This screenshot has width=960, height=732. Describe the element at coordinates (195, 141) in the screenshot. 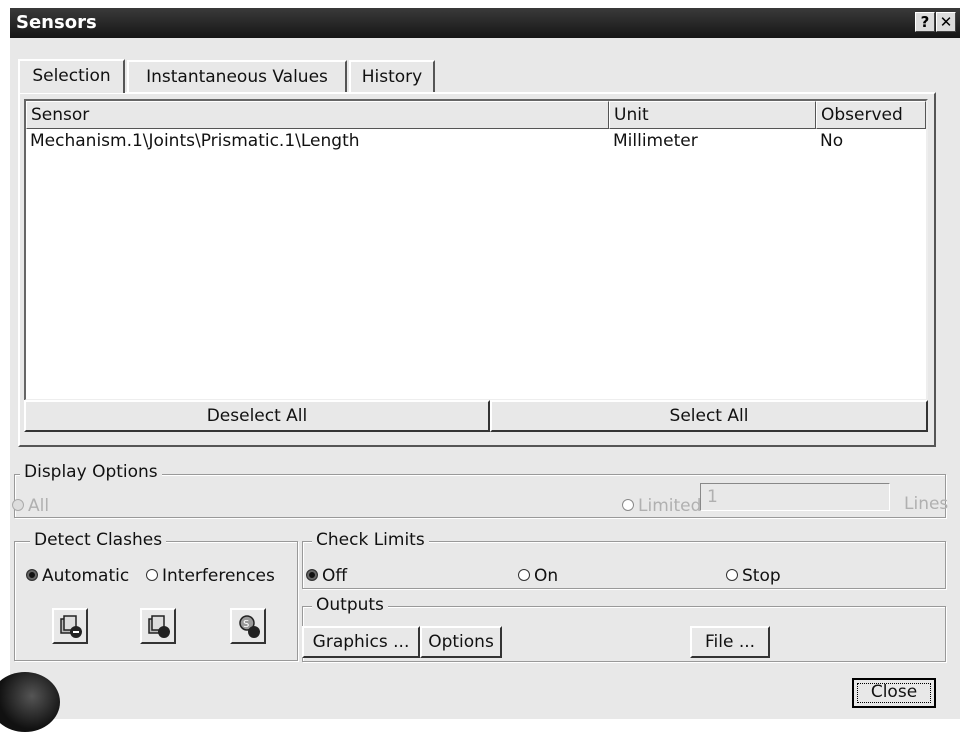

I see `row-sensor-name: Mechanism.1\Joints\Prismatic.1\Length` at that location.